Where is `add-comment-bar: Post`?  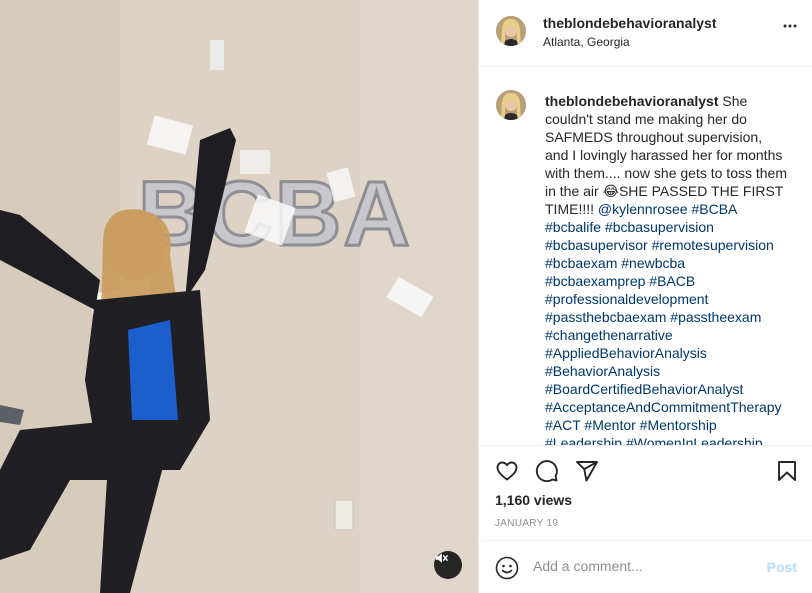
add-comment-bar: Post is located at coordinates (645, 566).